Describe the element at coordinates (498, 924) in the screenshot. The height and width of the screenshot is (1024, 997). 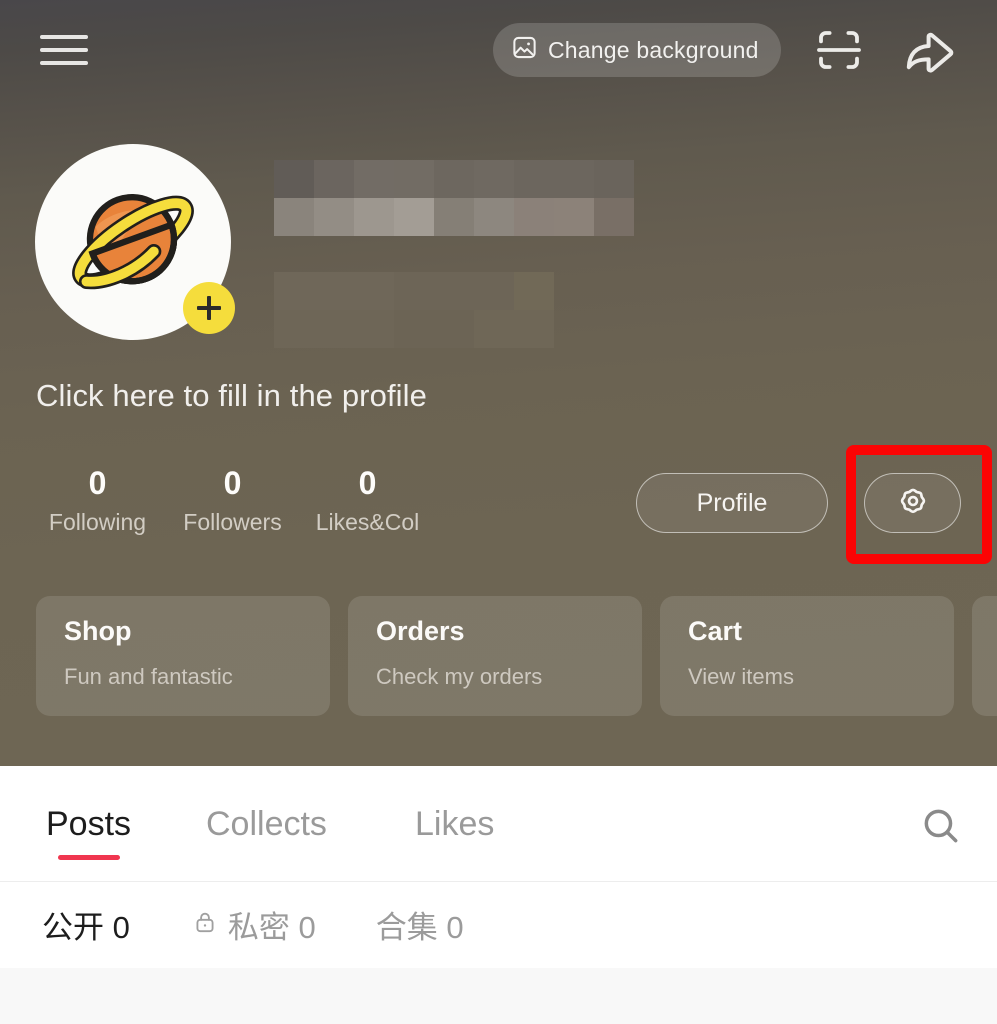
I see `post-subfilters: 公开 0 私密 0 合集 0` at that location.